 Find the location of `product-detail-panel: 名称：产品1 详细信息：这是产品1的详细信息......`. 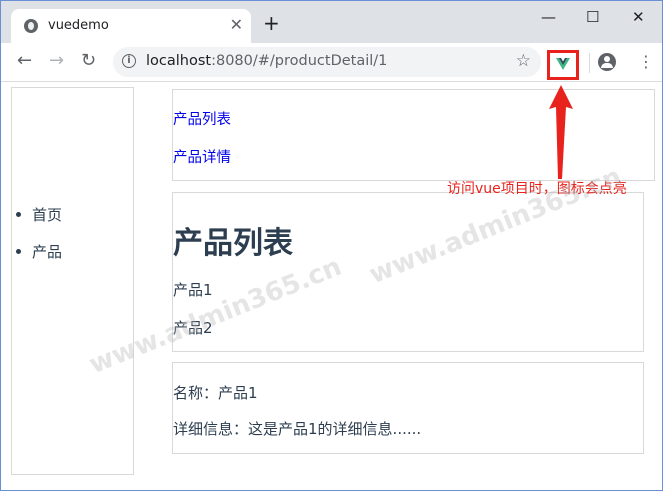

product-detail-panel: 名称：产品1 详细信息：这是产品1的详细信息...... is located at coordinates (408, 408).